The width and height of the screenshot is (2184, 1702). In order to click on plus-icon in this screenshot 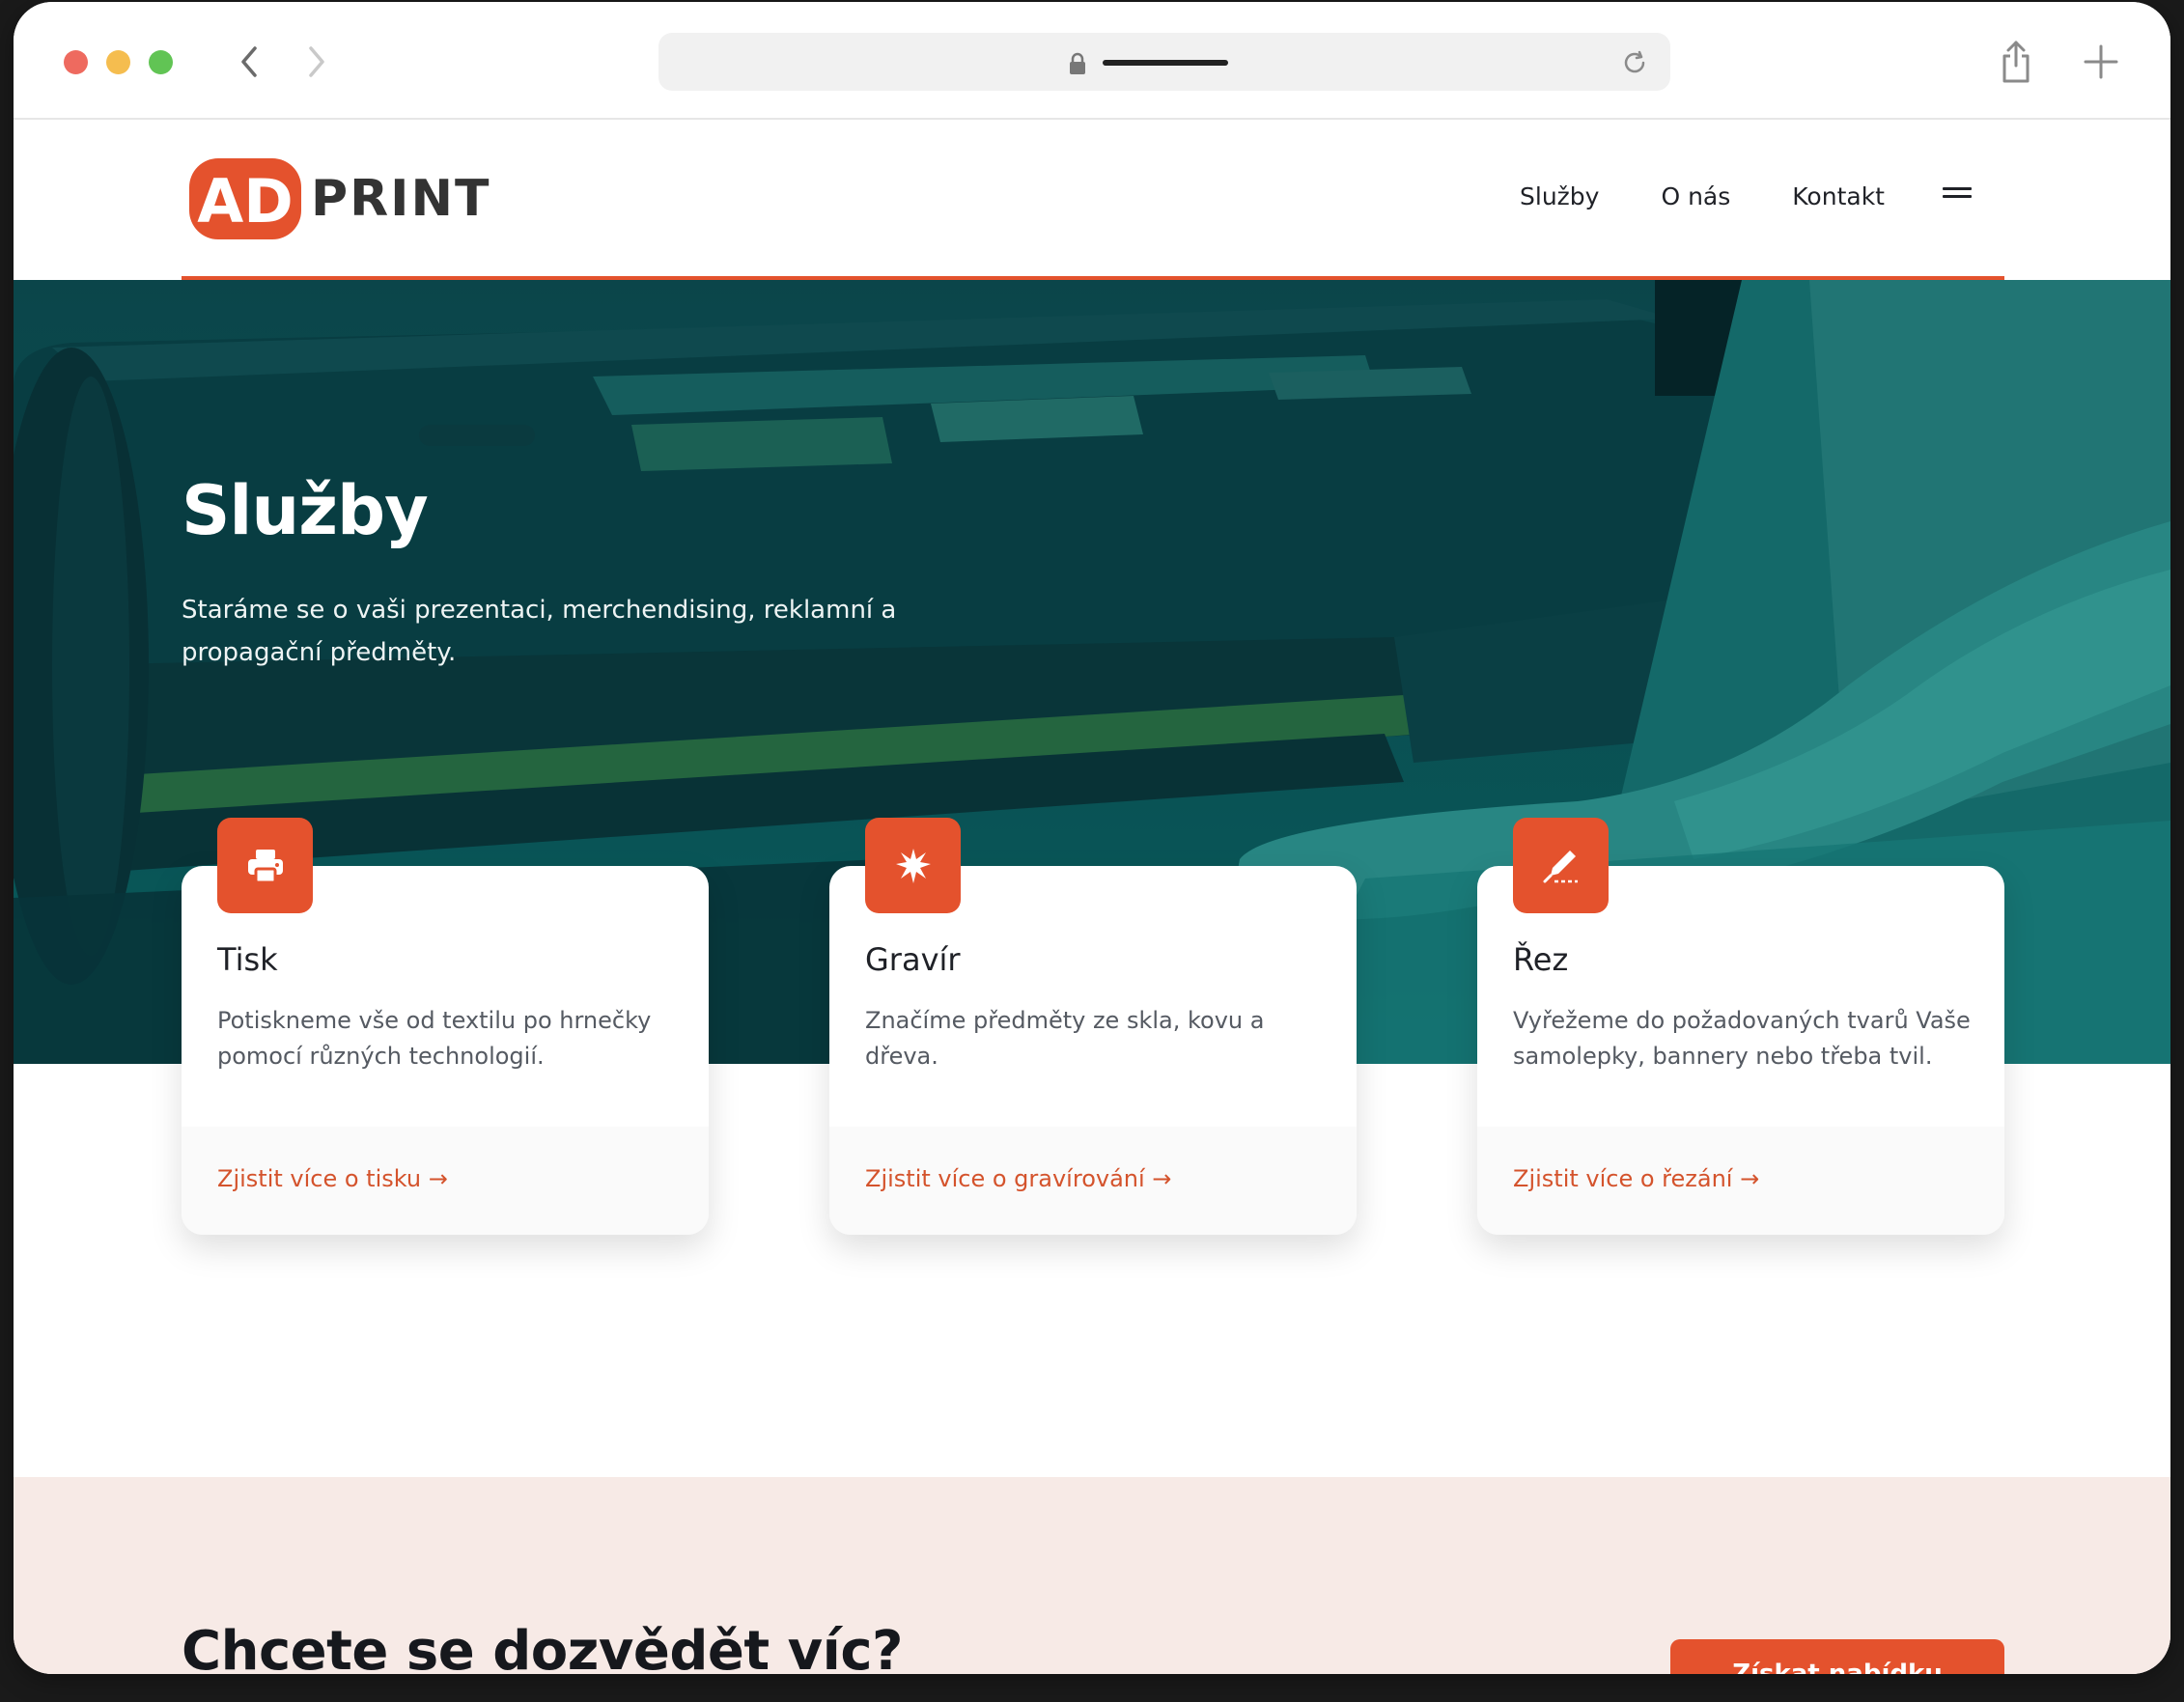, I will do `click(2101, 62)`.